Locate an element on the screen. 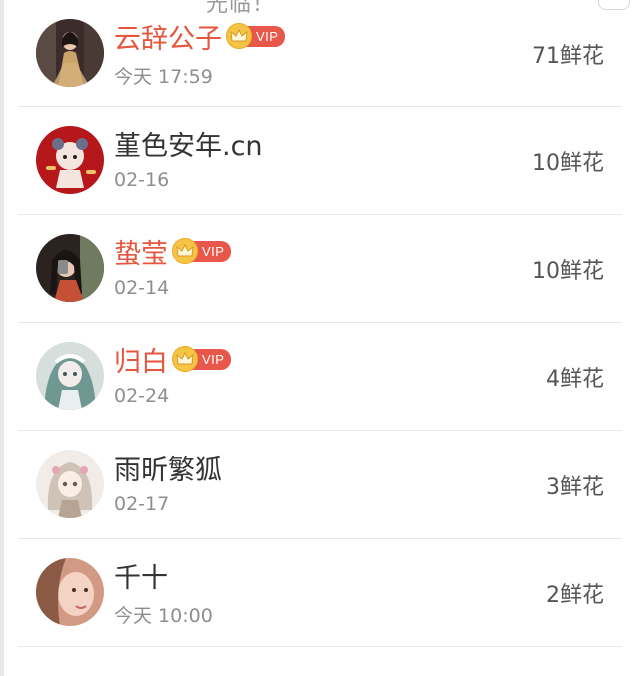 The width and height of the screenshot is (640, 676). name-line: 归白 VIP is located at coordinates (173, 359).